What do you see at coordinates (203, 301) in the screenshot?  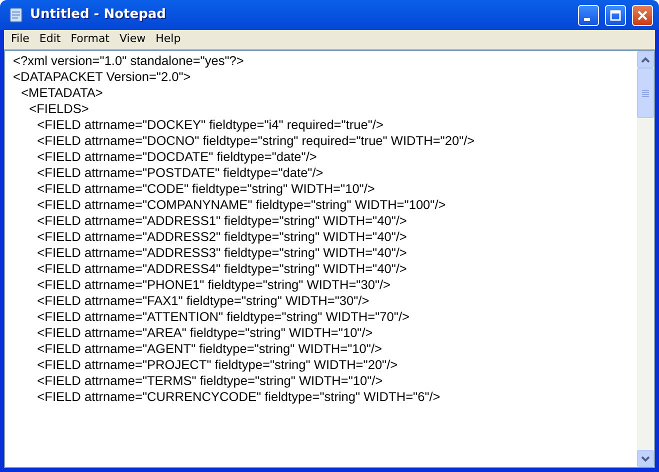 I see `text-line: <FIELD attrname="FAX1" fieldtype="string" WIDTH="30"/>` at bounding box center [203, 301].